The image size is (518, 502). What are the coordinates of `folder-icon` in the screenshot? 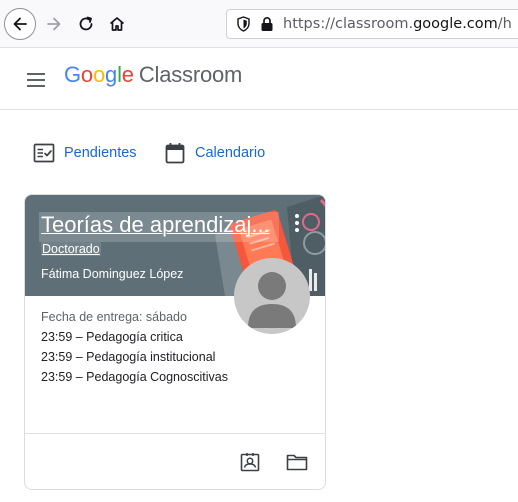 It's located at (297, 462).